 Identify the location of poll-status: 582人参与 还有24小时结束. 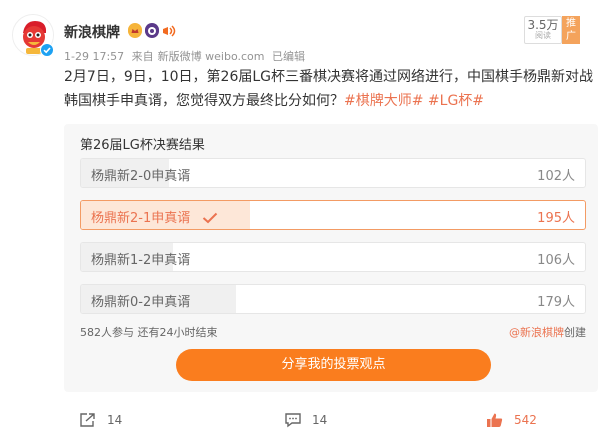
(149, 332).